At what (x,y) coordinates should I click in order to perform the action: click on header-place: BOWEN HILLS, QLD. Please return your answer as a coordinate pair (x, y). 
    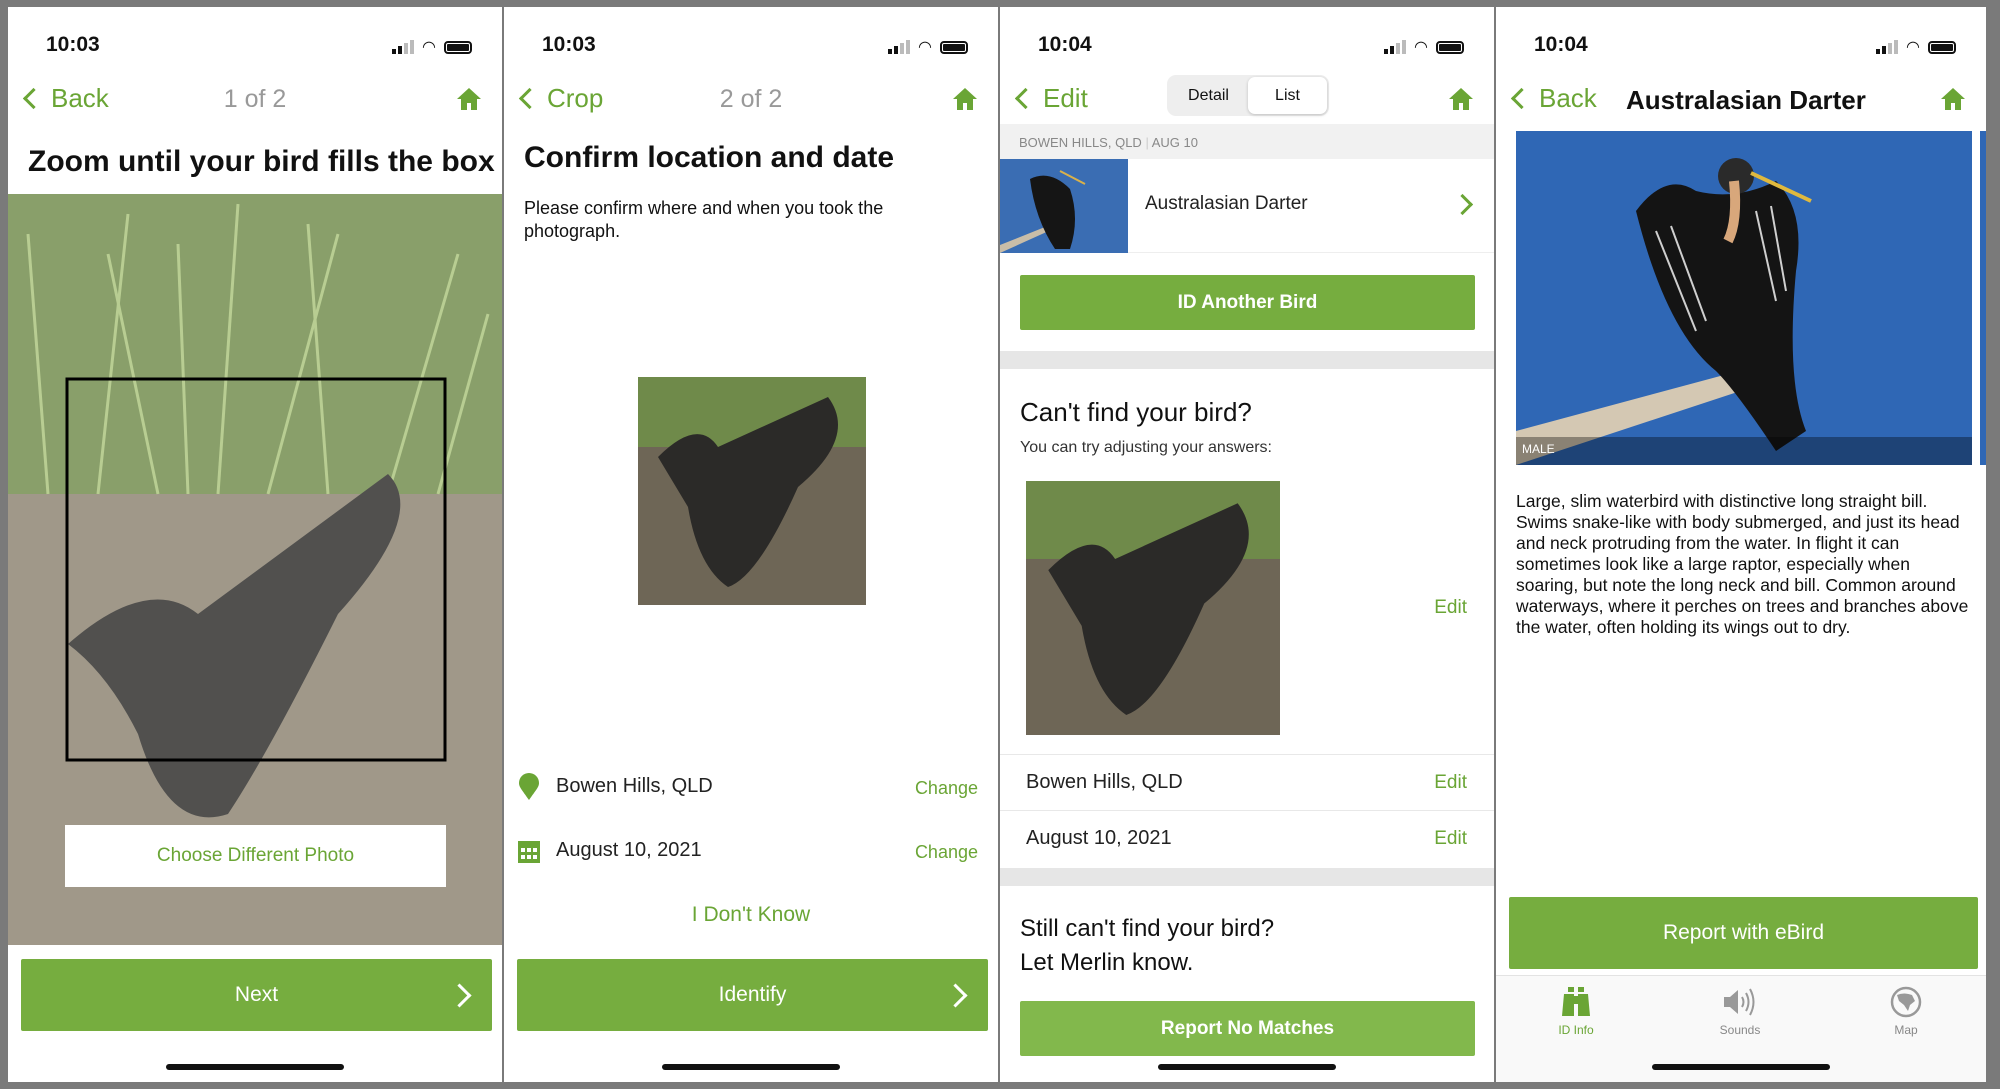
    Looking at the image, I should click on (1080, 142).